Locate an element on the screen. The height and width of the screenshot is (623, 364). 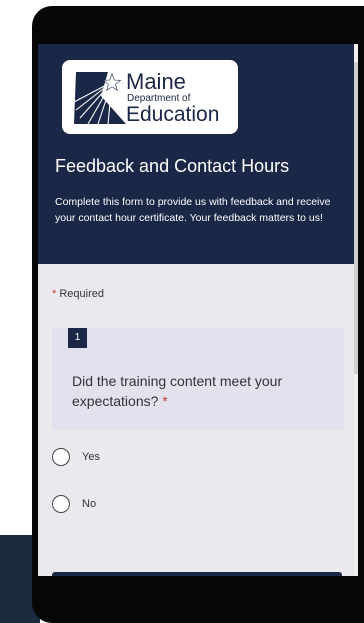
logo-line-education: Education is located at coordinates (173, 114).